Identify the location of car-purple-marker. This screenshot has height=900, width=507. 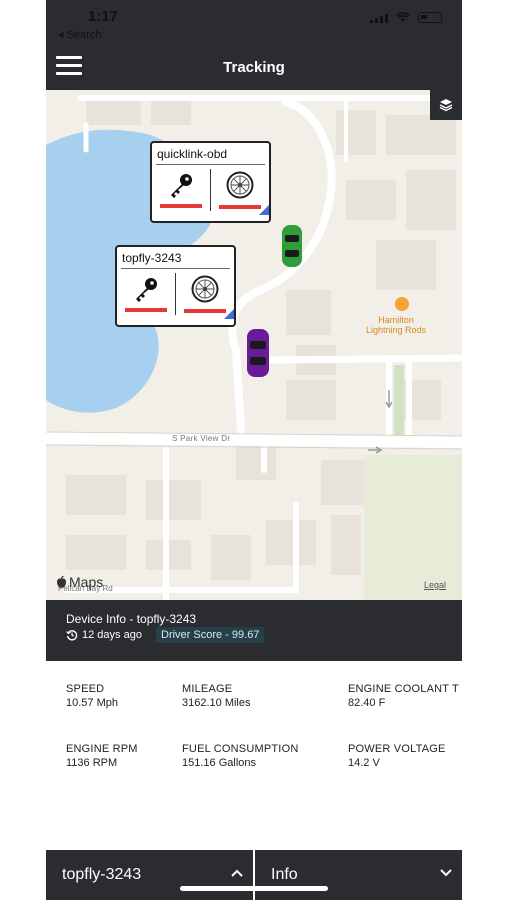
(258, 353).